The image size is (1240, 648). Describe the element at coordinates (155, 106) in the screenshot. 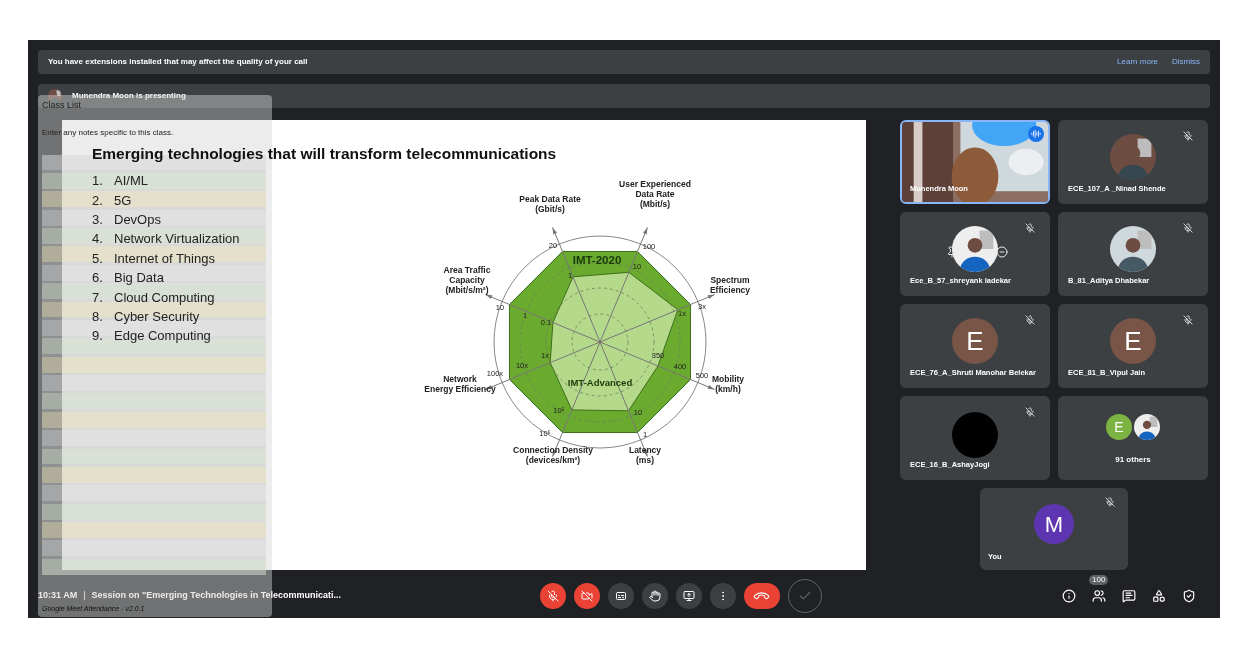

I see `class-list-dropdown: Class List` at that location.